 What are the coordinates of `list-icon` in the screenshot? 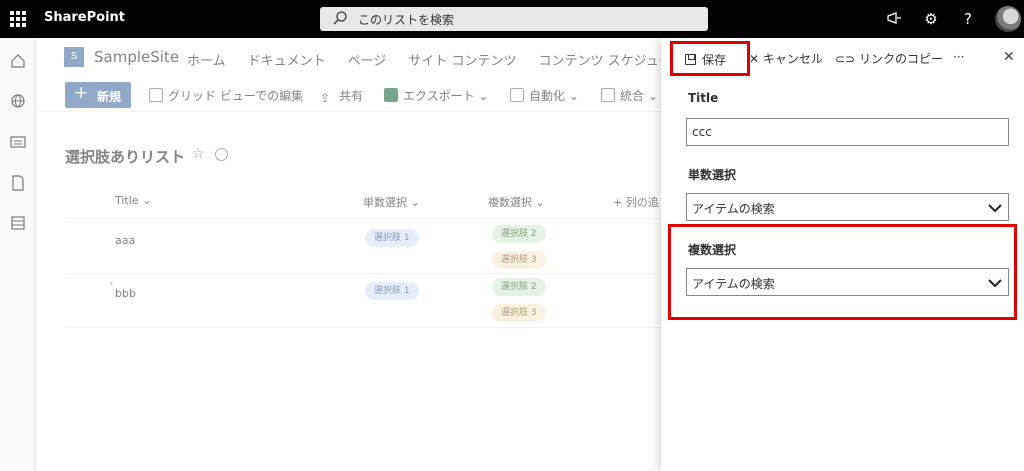 It's located at (18, 223).